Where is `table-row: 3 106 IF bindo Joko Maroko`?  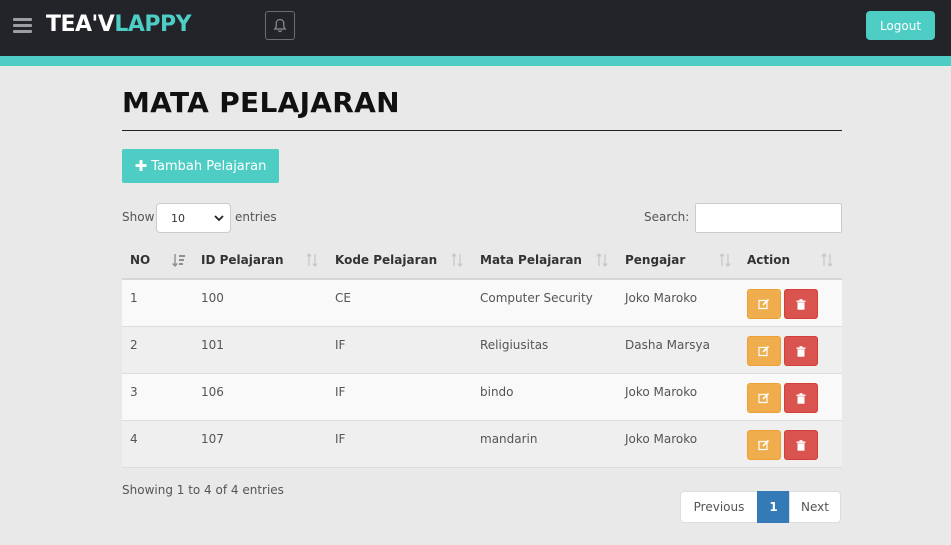 table-row: 3 106 IF bindo Joko Maroko is located at coordinates (482, 397).